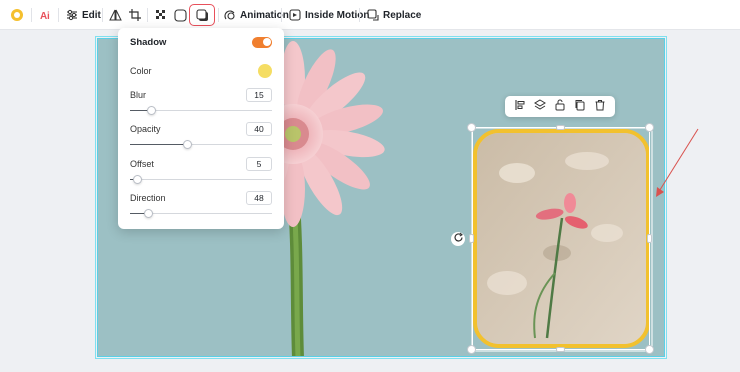 The width and height of the screenshot is (740, 372). Describe the element at coordinates (471, 349) in the screenshot. I see `resize-handle-bottom-left` at that location.